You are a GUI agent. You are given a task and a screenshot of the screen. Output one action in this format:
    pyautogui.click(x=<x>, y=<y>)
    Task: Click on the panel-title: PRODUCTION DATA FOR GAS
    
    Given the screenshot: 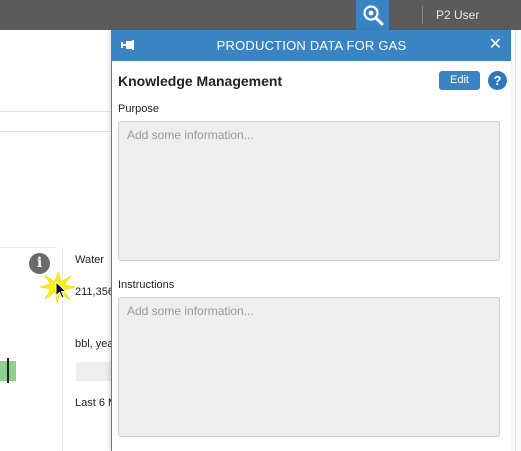 What is the action you would take?
    pyautogui.click(x=311, y=45)
    